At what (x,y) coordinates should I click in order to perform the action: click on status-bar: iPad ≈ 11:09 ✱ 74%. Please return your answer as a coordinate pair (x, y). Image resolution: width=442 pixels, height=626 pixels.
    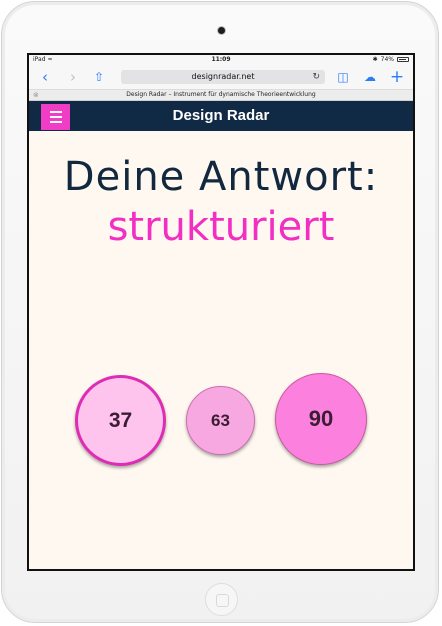
    Looking at the image, I should click on (221, 60).